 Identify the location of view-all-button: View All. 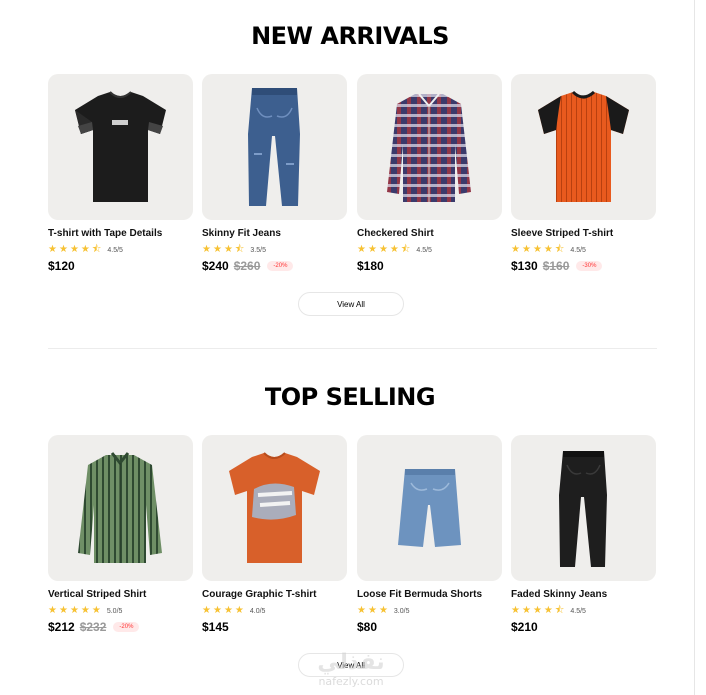
(351, 304).